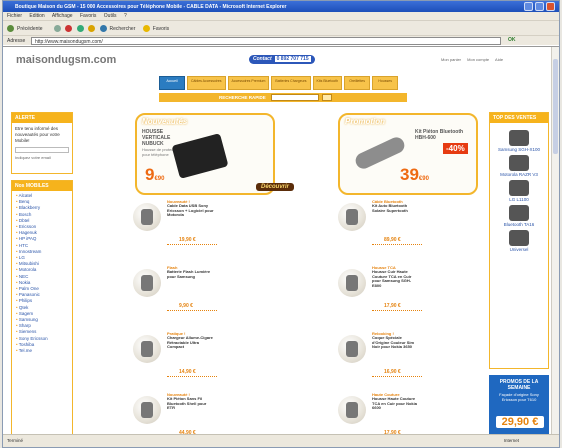 Image resolution: width=562 pixels, height=448 pixels. I want to click on home-icon, so click(92, 28).